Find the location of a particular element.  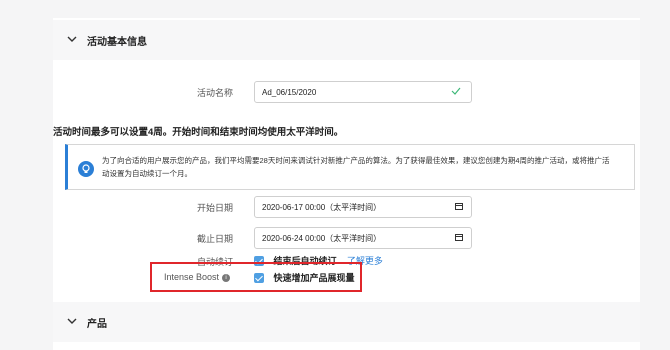

section-header-basic-info: 活动基本信息 is located at coordinates (346, 40).